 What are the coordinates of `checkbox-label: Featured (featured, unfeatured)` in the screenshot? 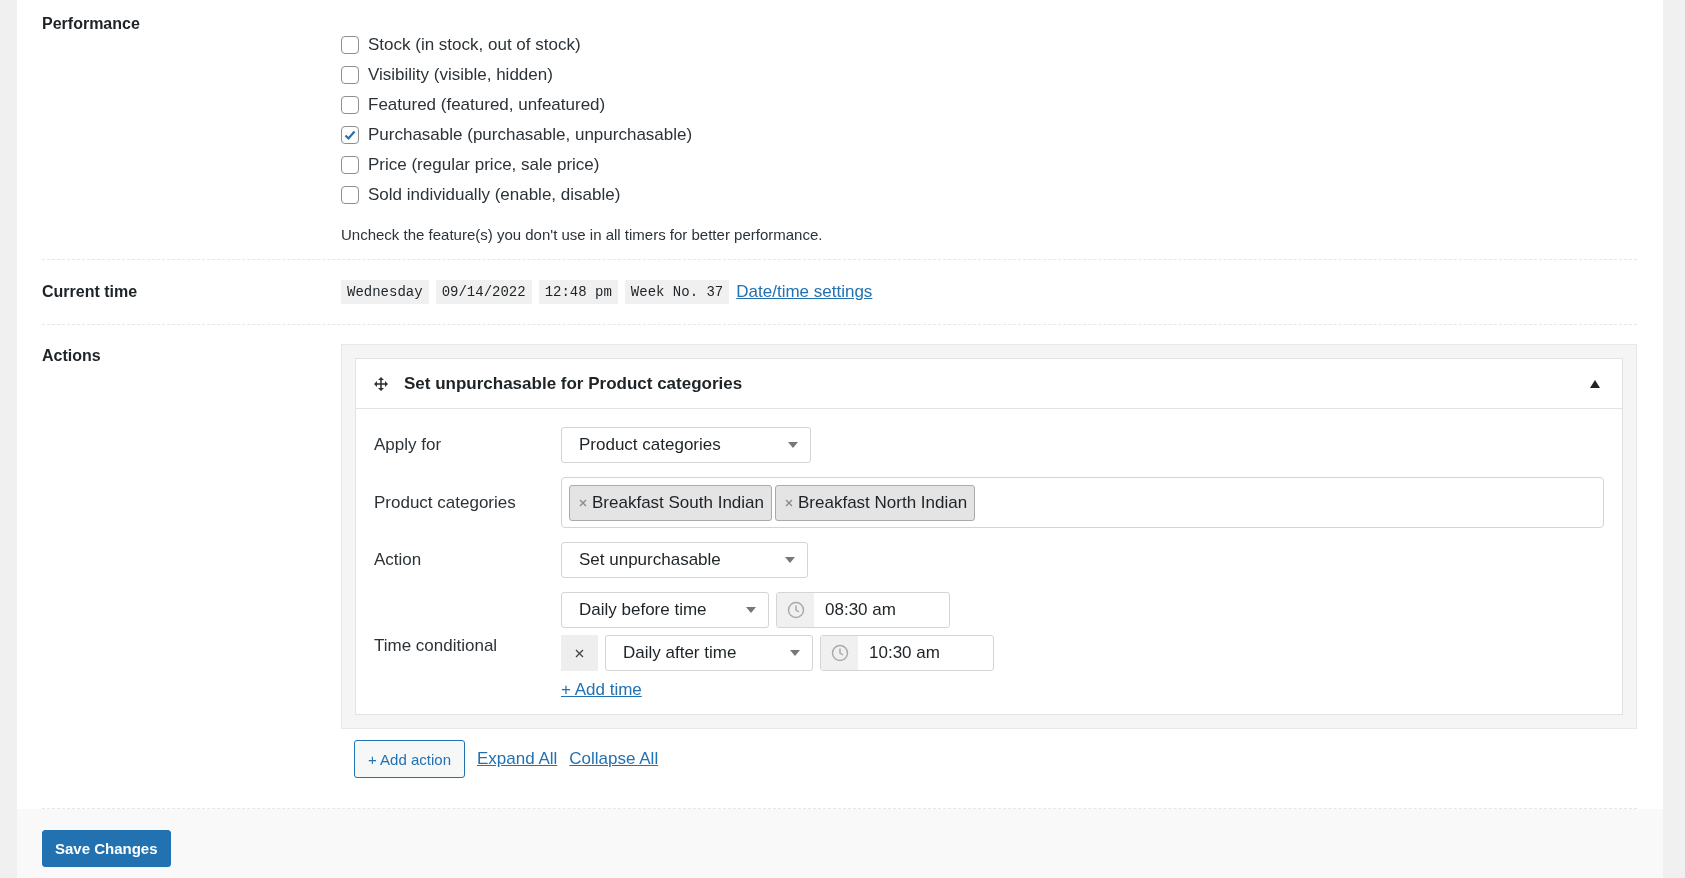 It's located at (487, 105).